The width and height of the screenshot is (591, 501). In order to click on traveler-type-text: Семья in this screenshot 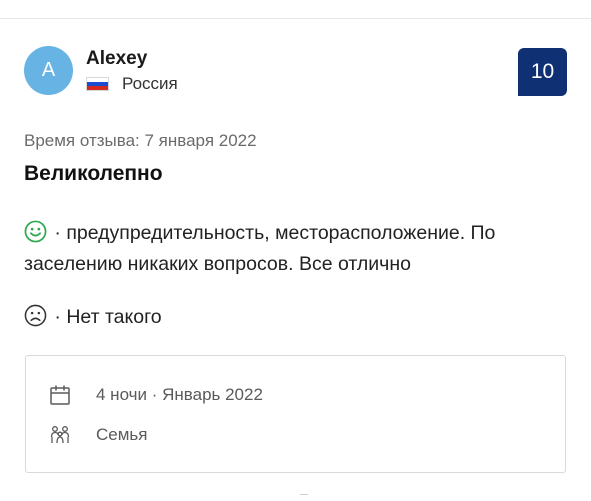, I will do `click(122, 434)`.